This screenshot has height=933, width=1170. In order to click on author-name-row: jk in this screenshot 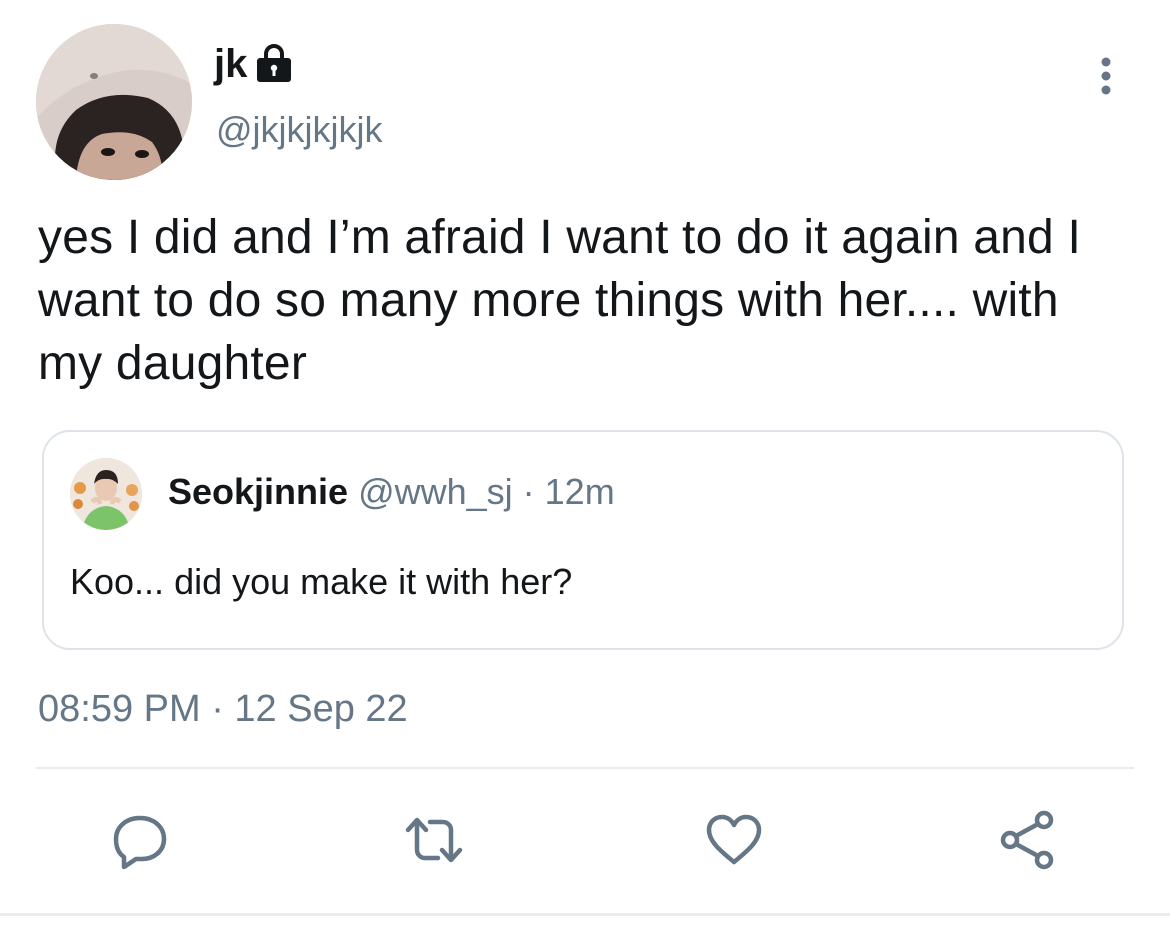, I will do `click(253, 64)`.